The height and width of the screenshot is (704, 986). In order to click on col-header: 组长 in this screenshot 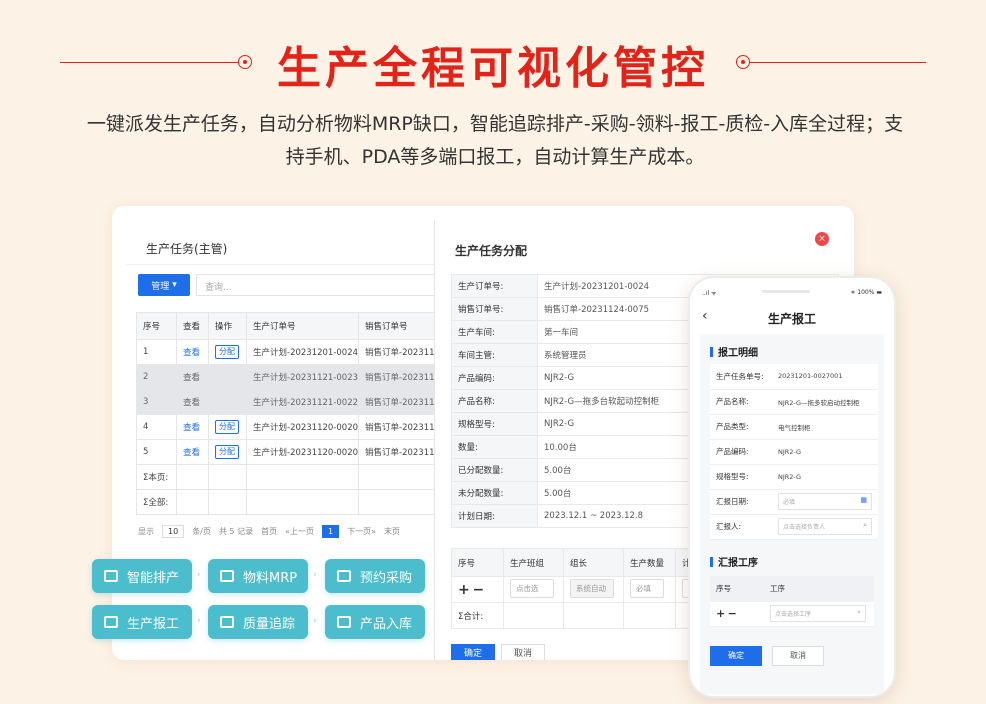, I will do `click(593, 562)`.